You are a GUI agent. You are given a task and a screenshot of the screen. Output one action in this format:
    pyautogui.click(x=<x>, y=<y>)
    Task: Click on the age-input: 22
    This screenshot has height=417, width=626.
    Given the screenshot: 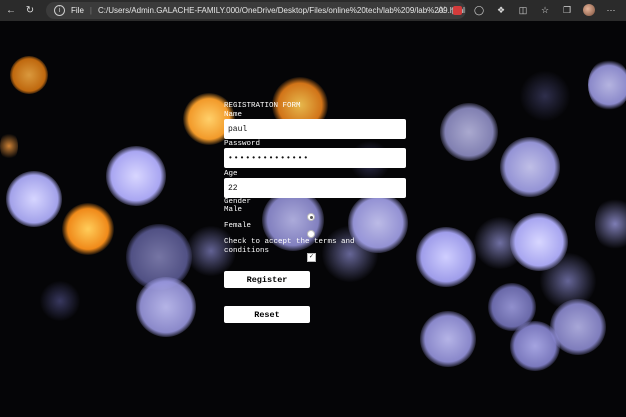 What is the action you would take?
    pyautogui.click(x=315, y=188)
    